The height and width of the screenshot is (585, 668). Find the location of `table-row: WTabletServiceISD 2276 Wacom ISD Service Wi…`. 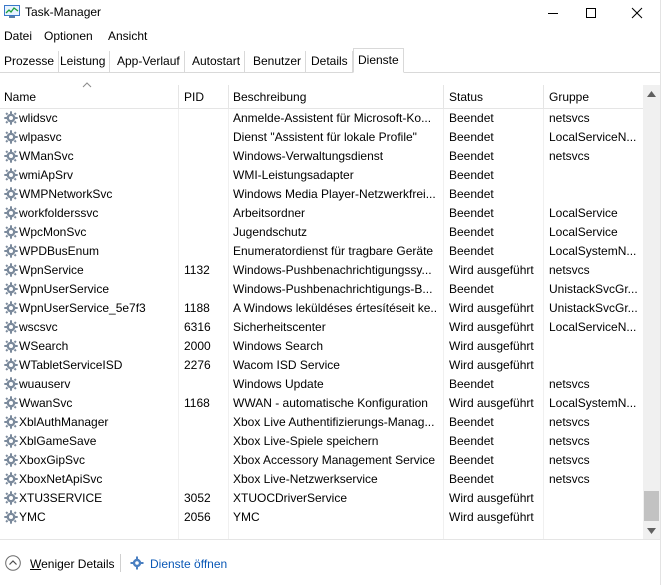

table-row: WTabletServiceISD 2276 Wacom ISD Service Wi… is located at coordinates (321, 365).